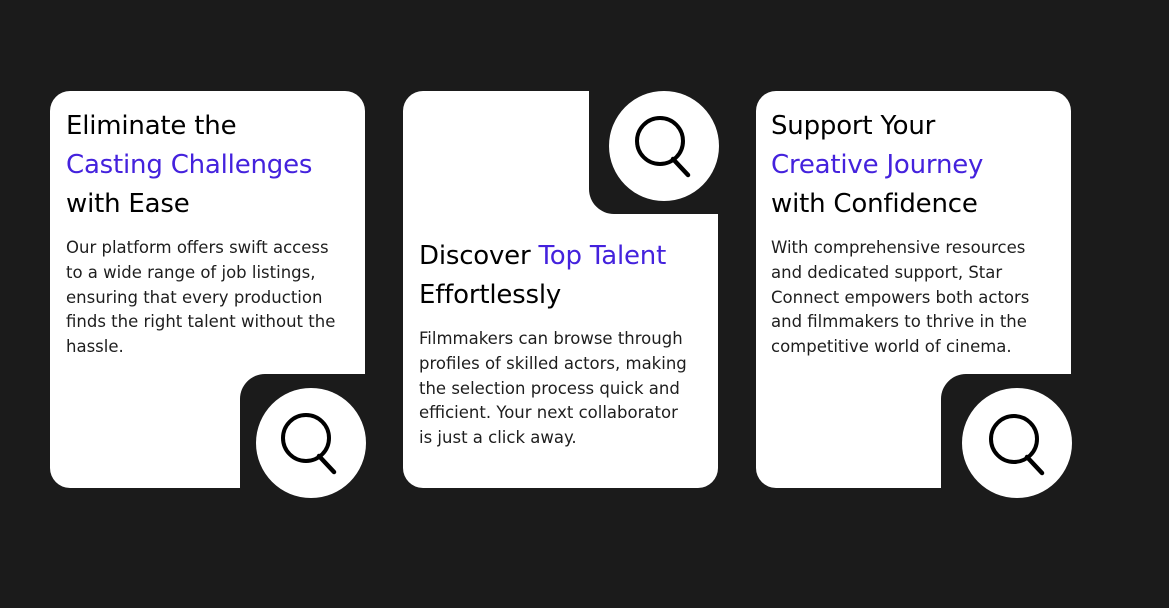 This screenshot has width=1169, height=608. Describe the element at coordinates (128, 204) in the screenshot. I see `card-title-line: with Ease` at that location.